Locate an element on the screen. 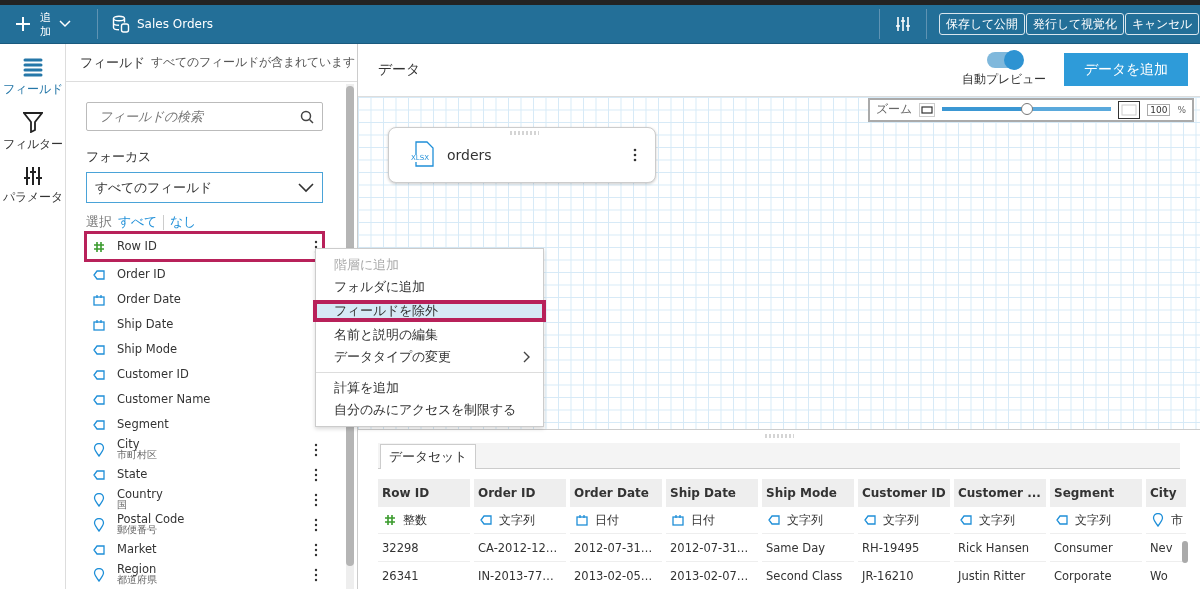 The height and width of the screenshot is (589, 1200). filter-icon is located at coordinates (32, 122).